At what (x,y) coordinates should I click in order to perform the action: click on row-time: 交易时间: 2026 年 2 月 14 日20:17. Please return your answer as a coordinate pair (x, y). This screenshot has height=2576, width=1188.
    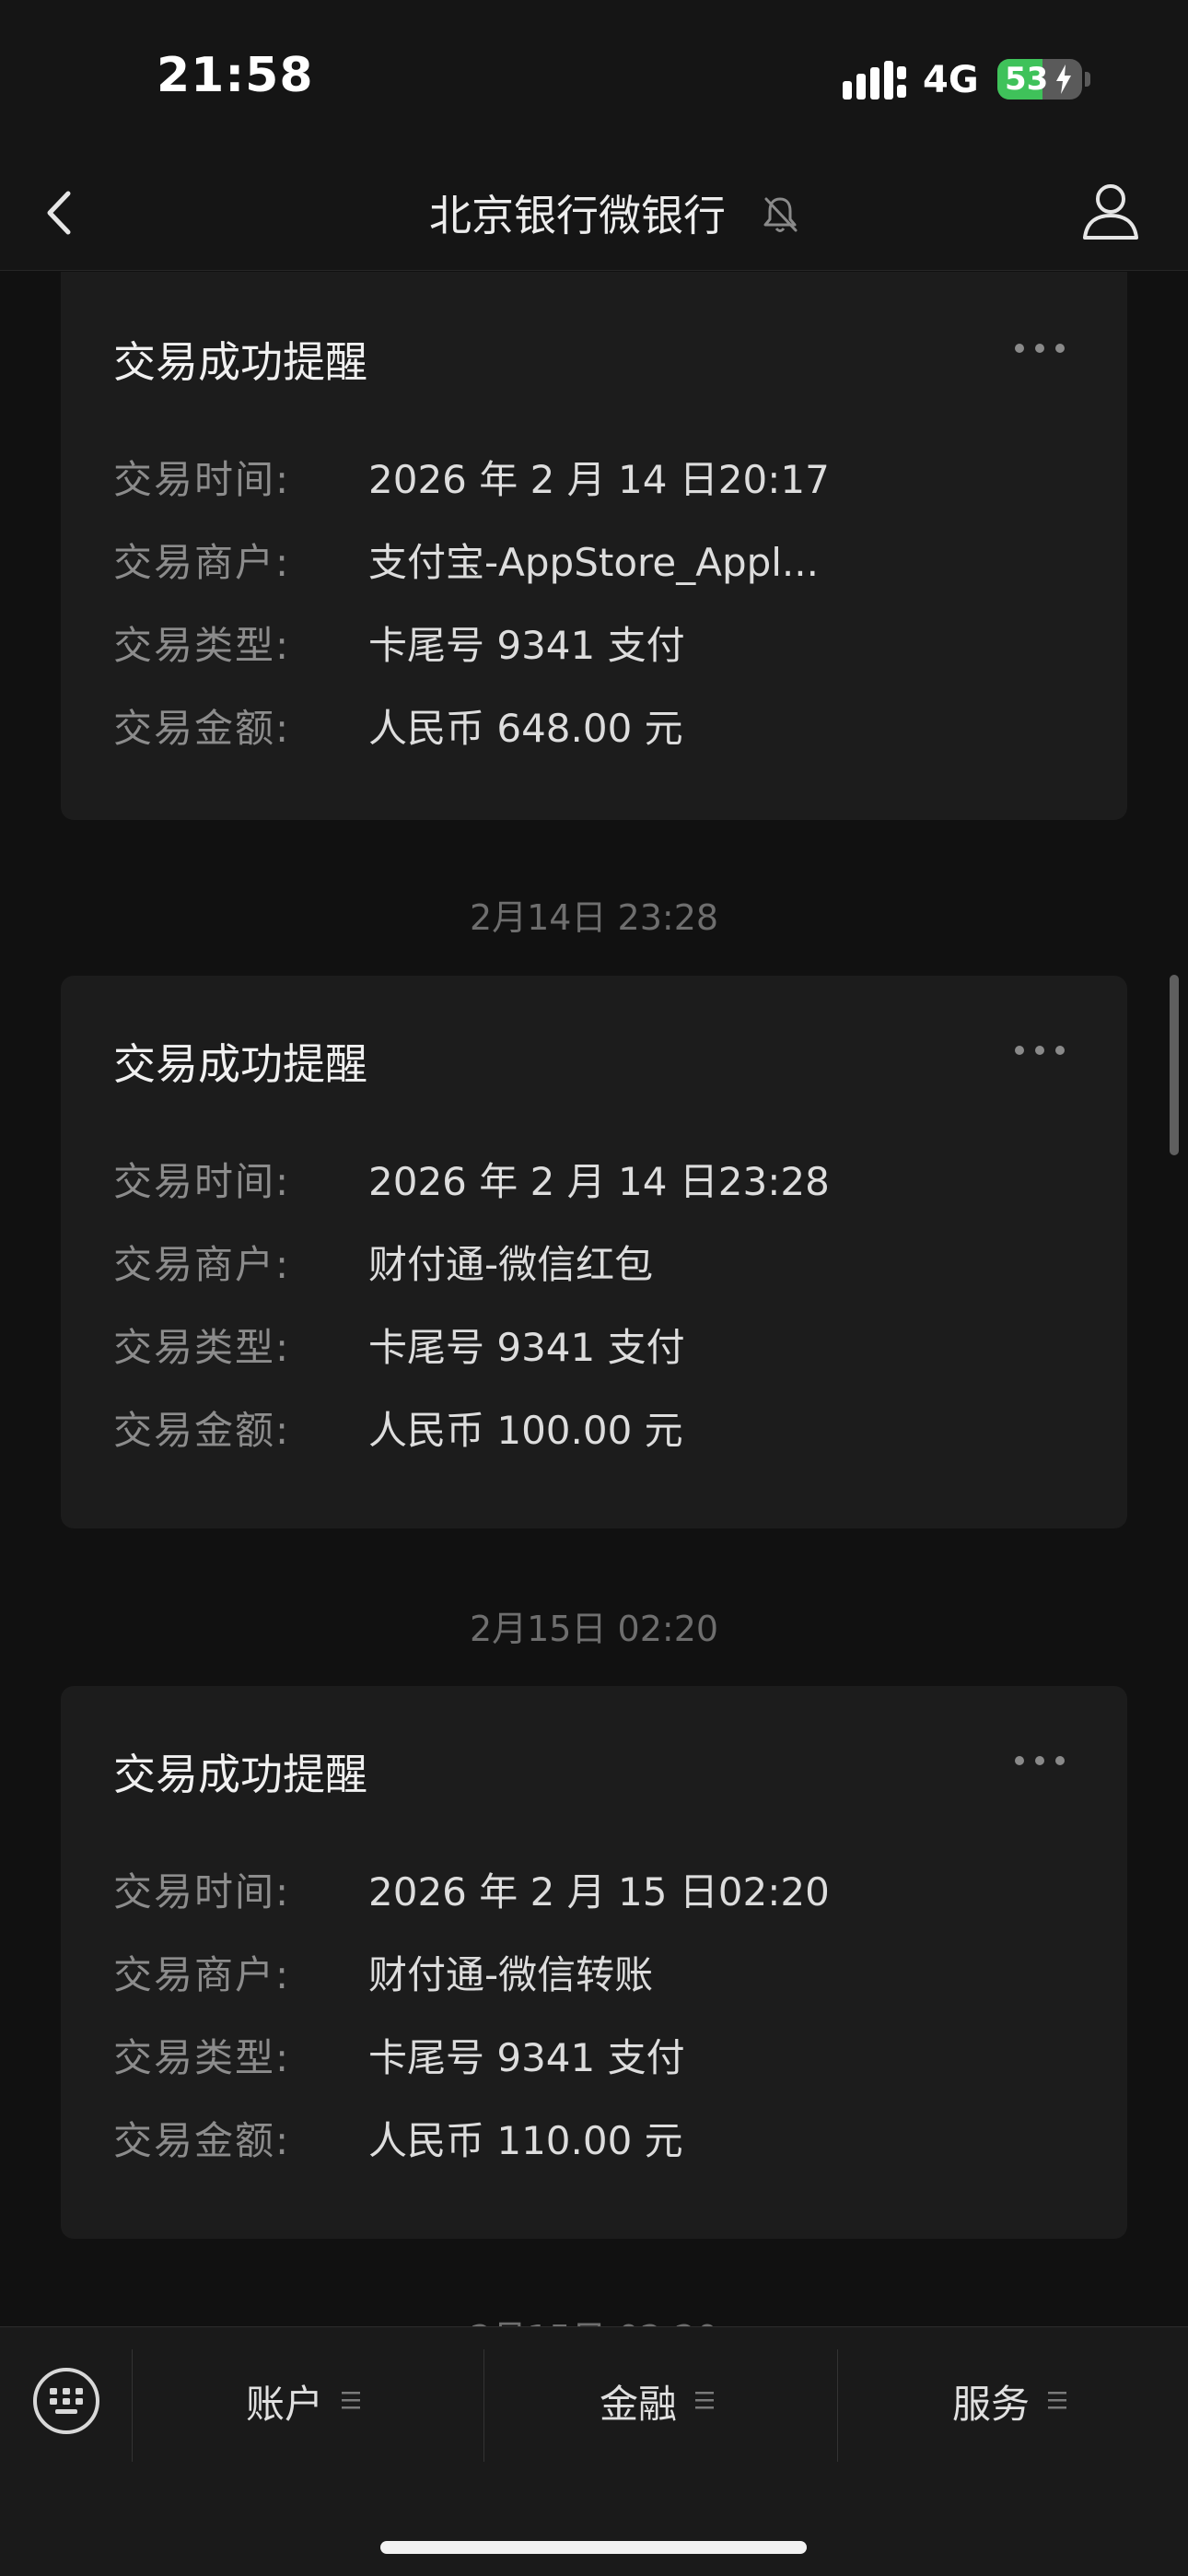
    Looking at the image, I should click on (601, 476).